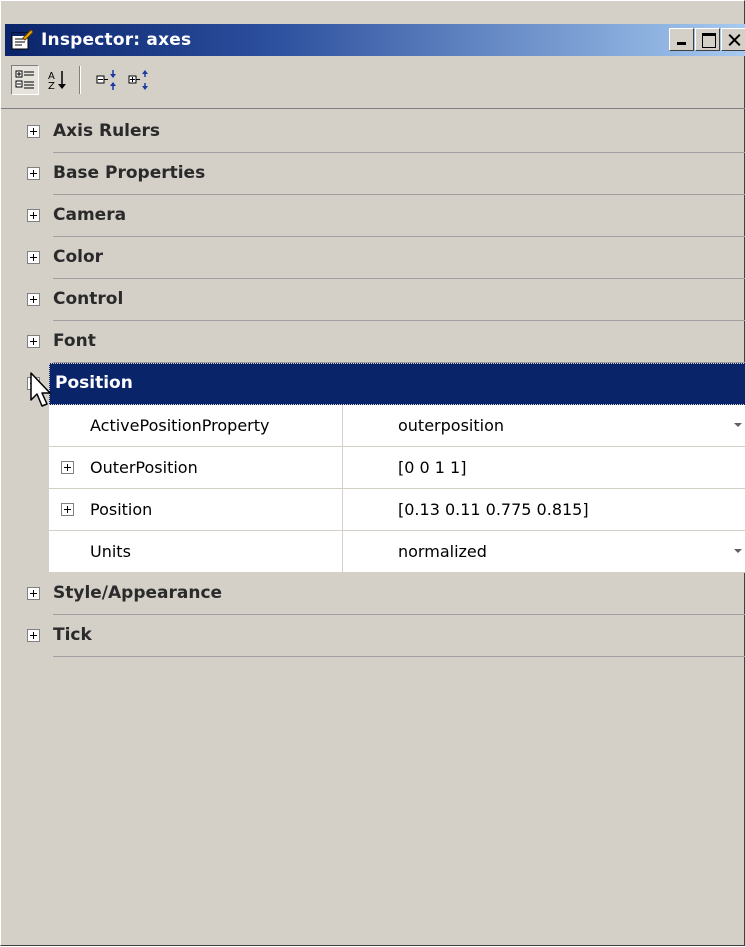 This screenshot has height=947, width=745. Describe the element at coordinates (110, 551) in the screenshot. I see `property-name: Units` at that location.